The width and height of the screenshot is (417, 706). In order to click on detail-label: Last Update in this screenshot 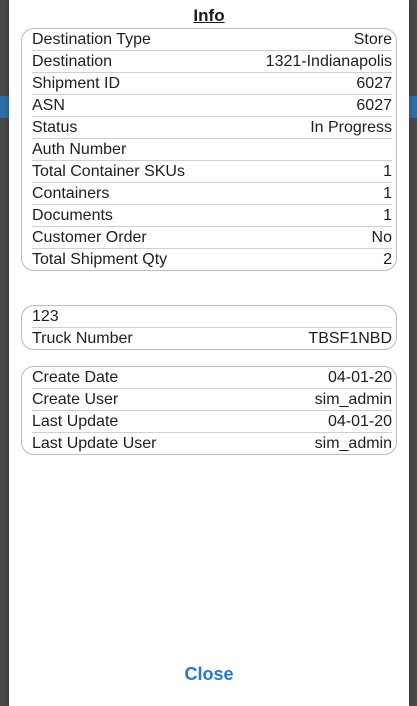, I will do `click(75, 421)`.